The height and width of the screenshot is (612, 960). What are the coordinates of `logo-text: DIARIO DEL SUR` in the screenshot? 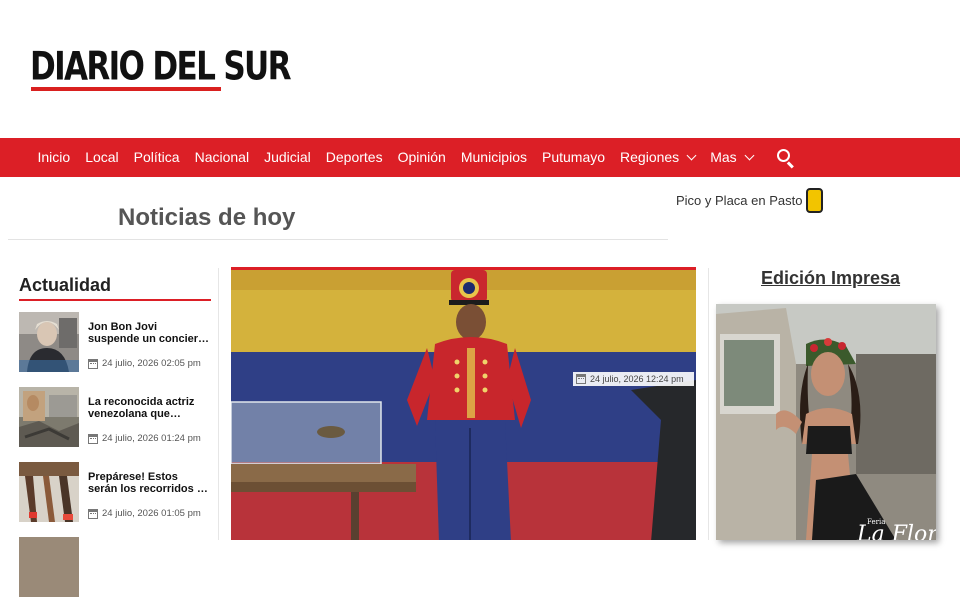 It's located at (161, 67).